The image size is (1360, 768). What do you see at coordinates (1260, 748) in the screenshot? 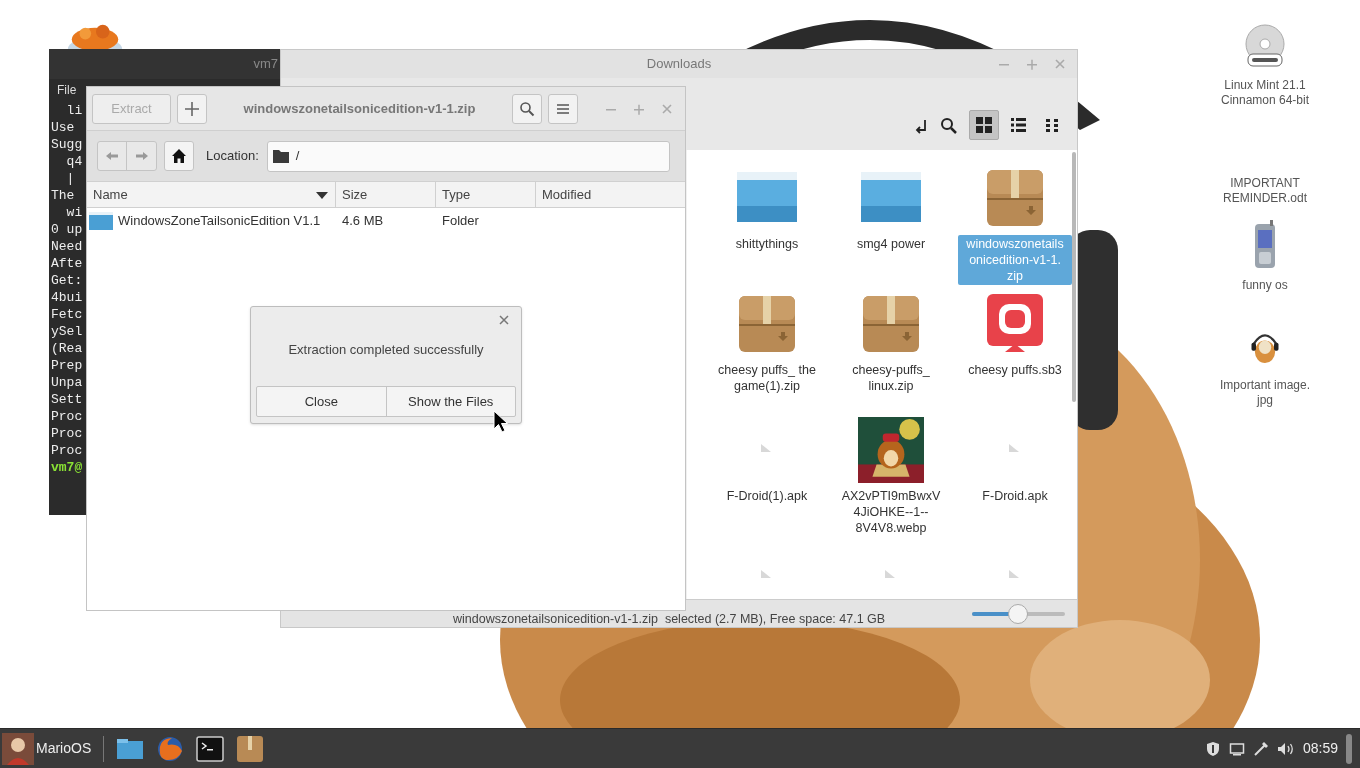
I see `pen-icon` at bounding box center [1260, 748].